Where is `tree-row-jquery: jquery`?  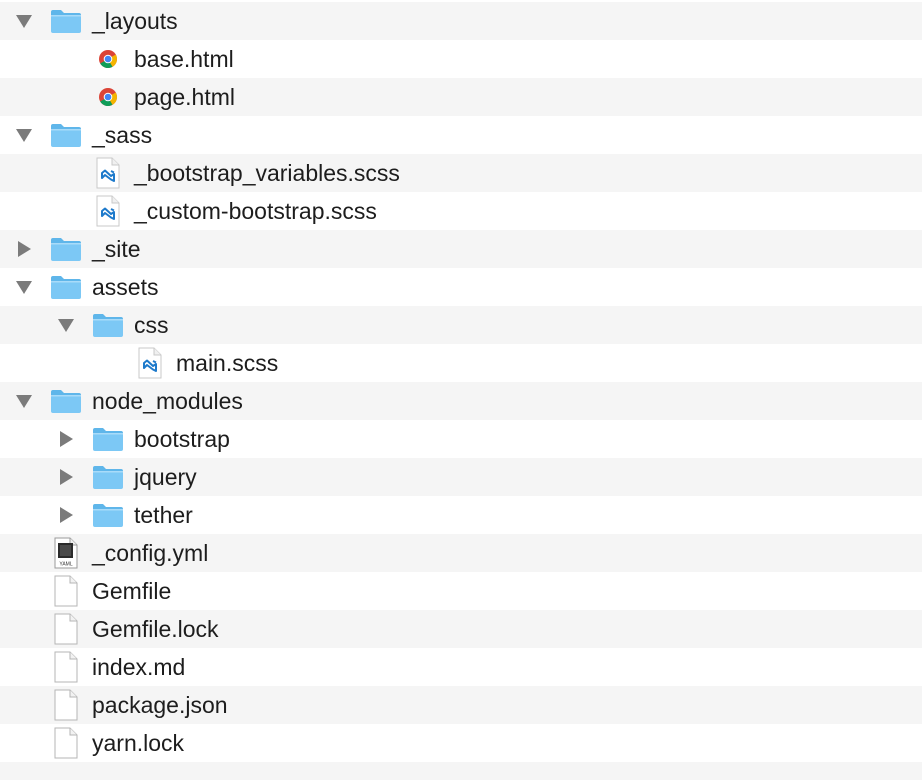 tree-row-jquery: jquery is located at coordinates (461, 477).